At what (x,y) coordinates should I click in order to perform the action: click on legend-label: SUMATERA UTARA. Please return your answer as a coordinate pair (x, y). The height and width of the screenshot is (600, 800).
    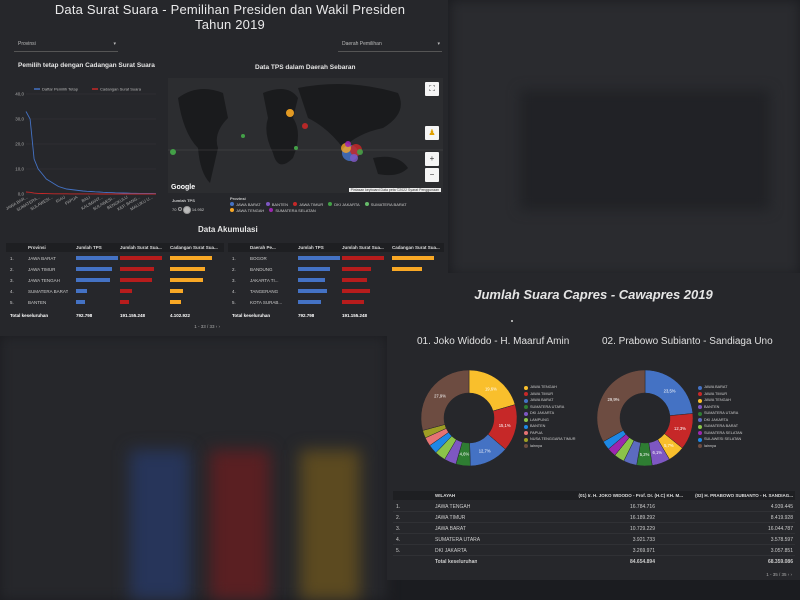
    Looking at the image, I should click on (721, 413).